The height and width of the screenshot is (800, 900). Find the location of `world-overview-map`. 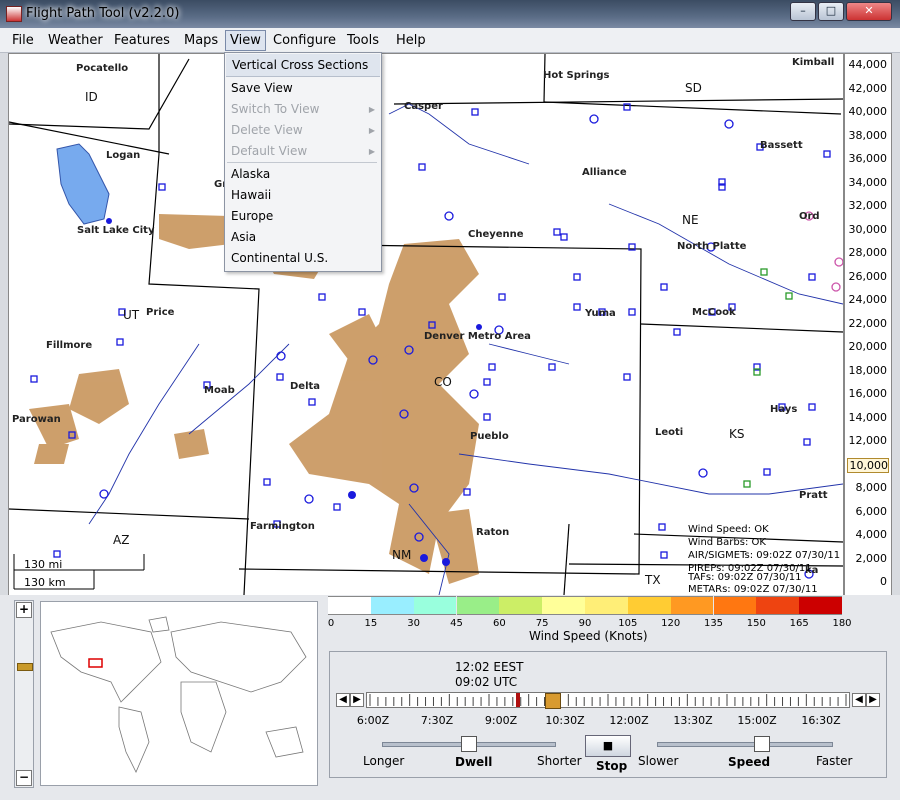

world-overview-map is located at coordinates (179, 693).